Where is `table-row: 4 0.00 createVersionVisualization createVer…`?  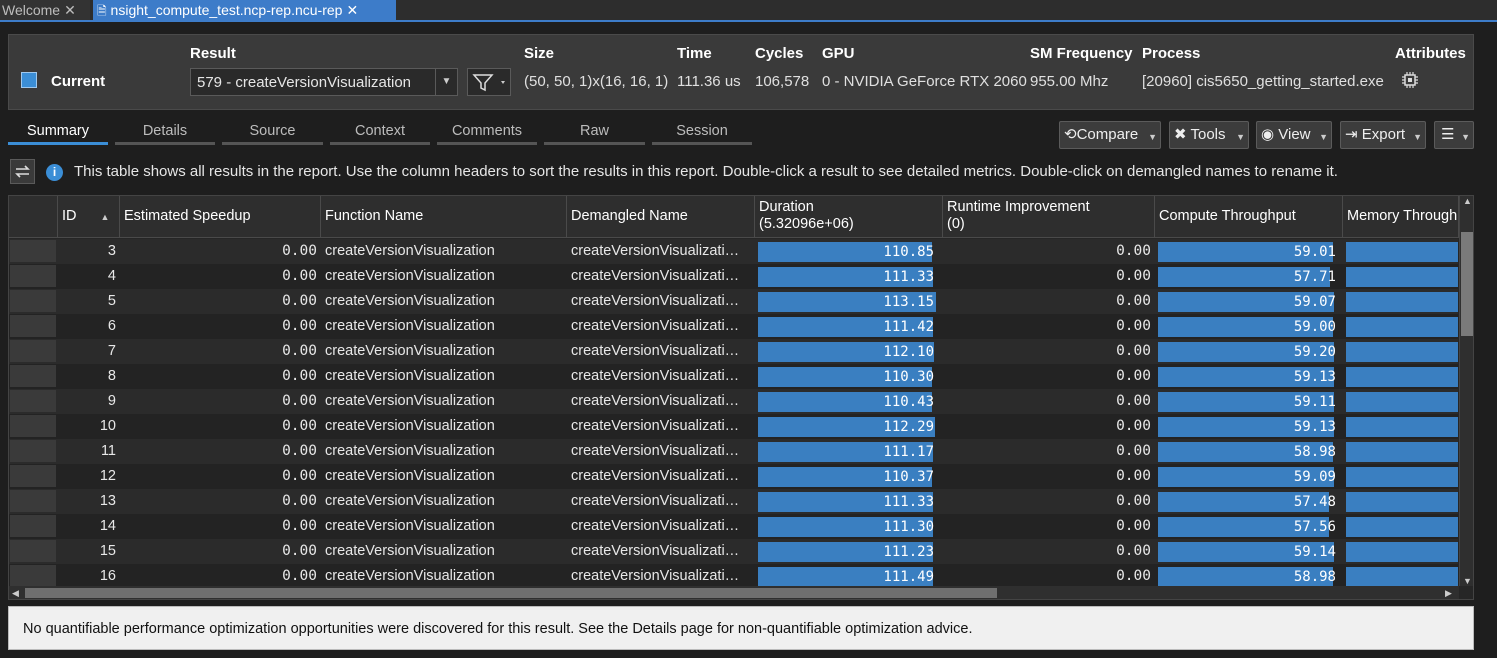 table-row: 4 0.00 createVersionVisualization createVer… is located at coordinates (733, 276).